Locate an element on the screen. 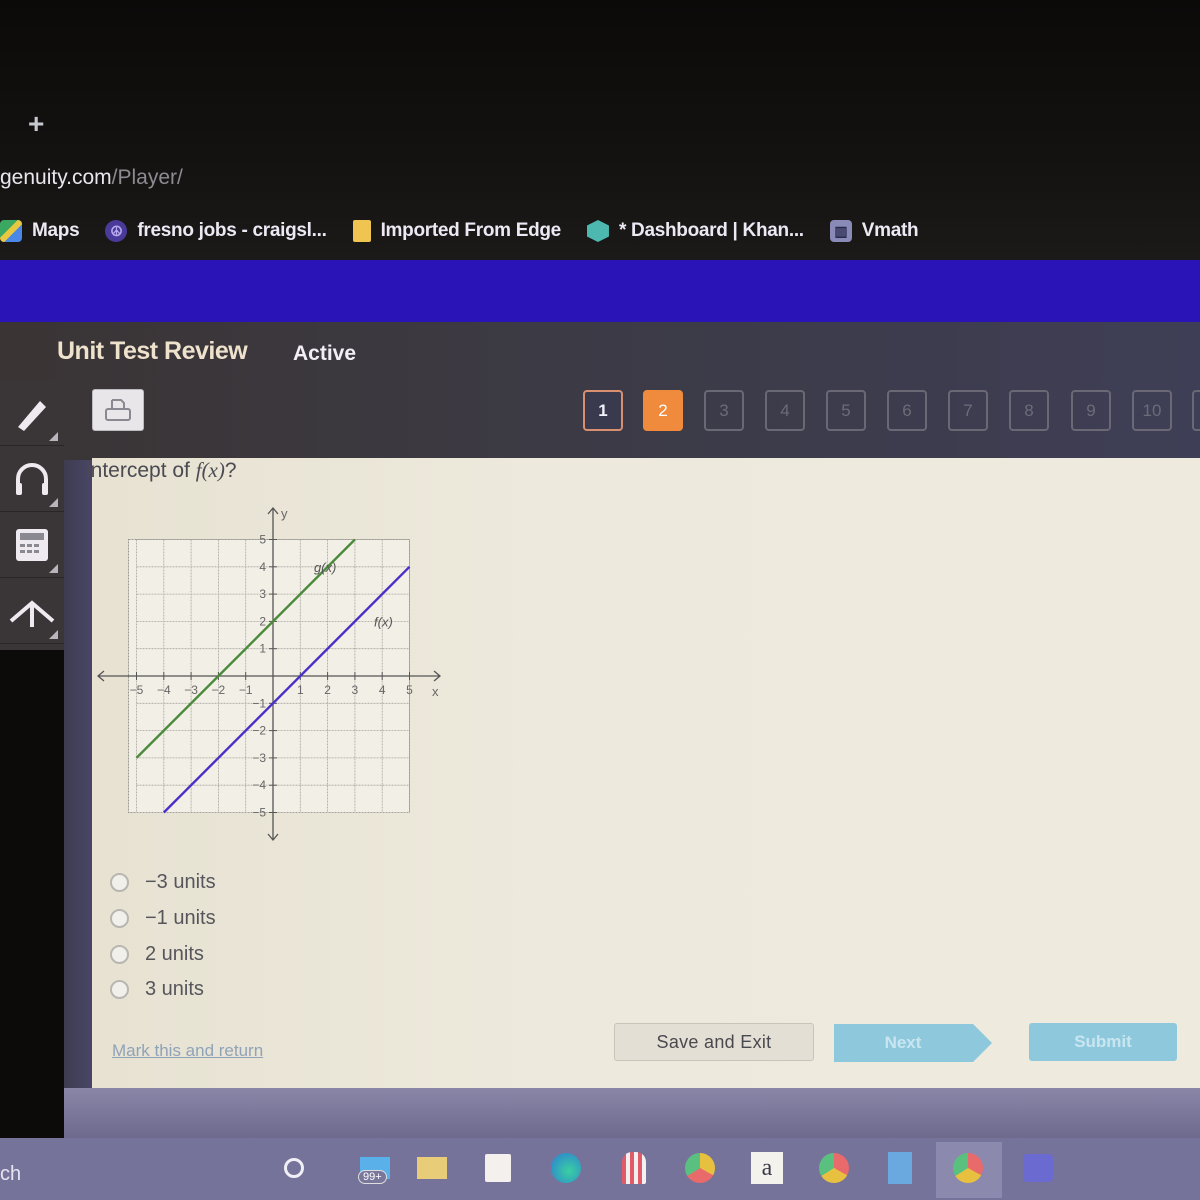 The width and height of the screenshot is (1200, 1200). y-tick-label: −3 is located at coordinates (259, 758).